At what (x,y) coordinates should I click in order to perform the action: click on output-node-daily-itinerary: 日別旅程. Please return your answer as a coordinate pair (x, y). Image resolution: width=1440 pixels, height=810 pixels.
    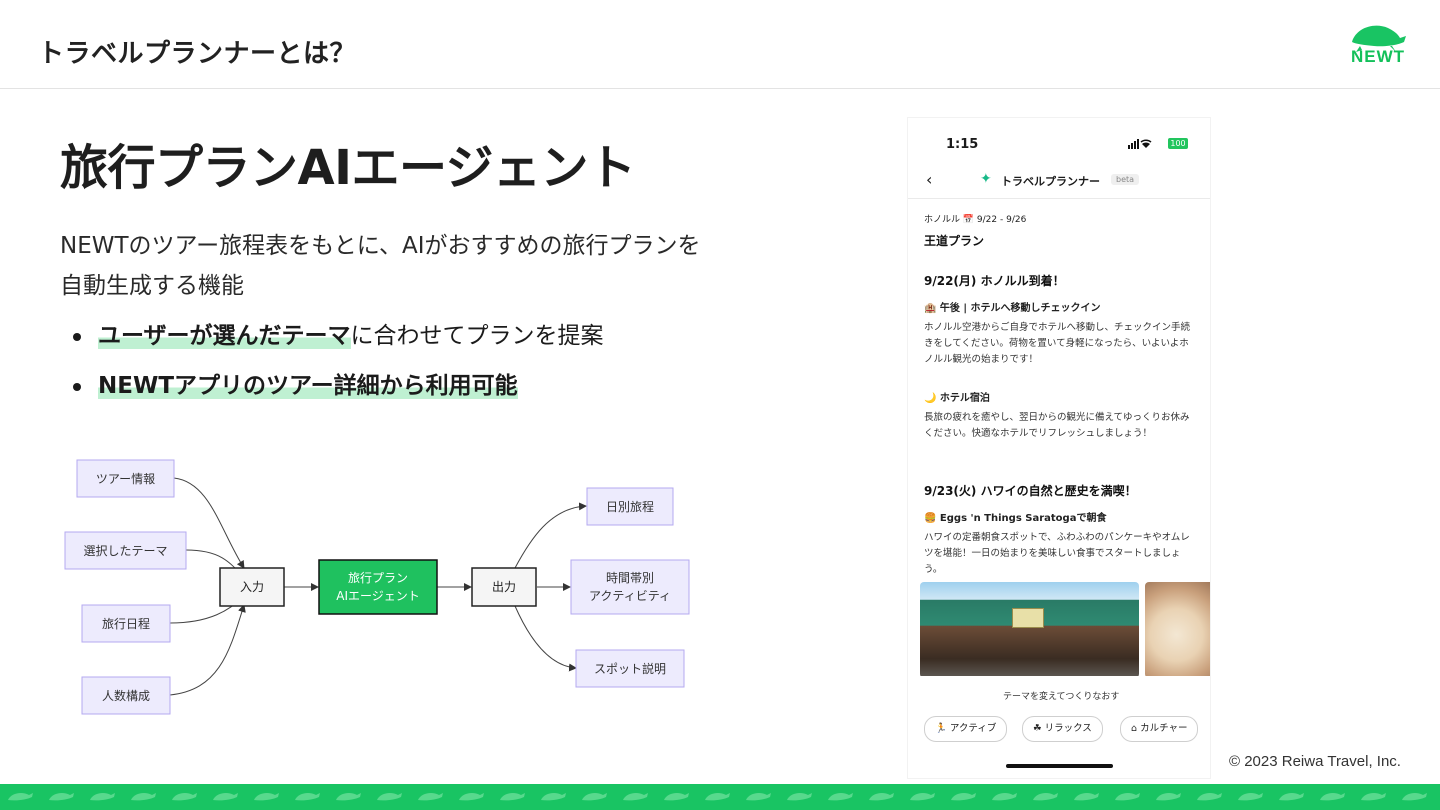
    Looking at the image, I should click on (630, 506).